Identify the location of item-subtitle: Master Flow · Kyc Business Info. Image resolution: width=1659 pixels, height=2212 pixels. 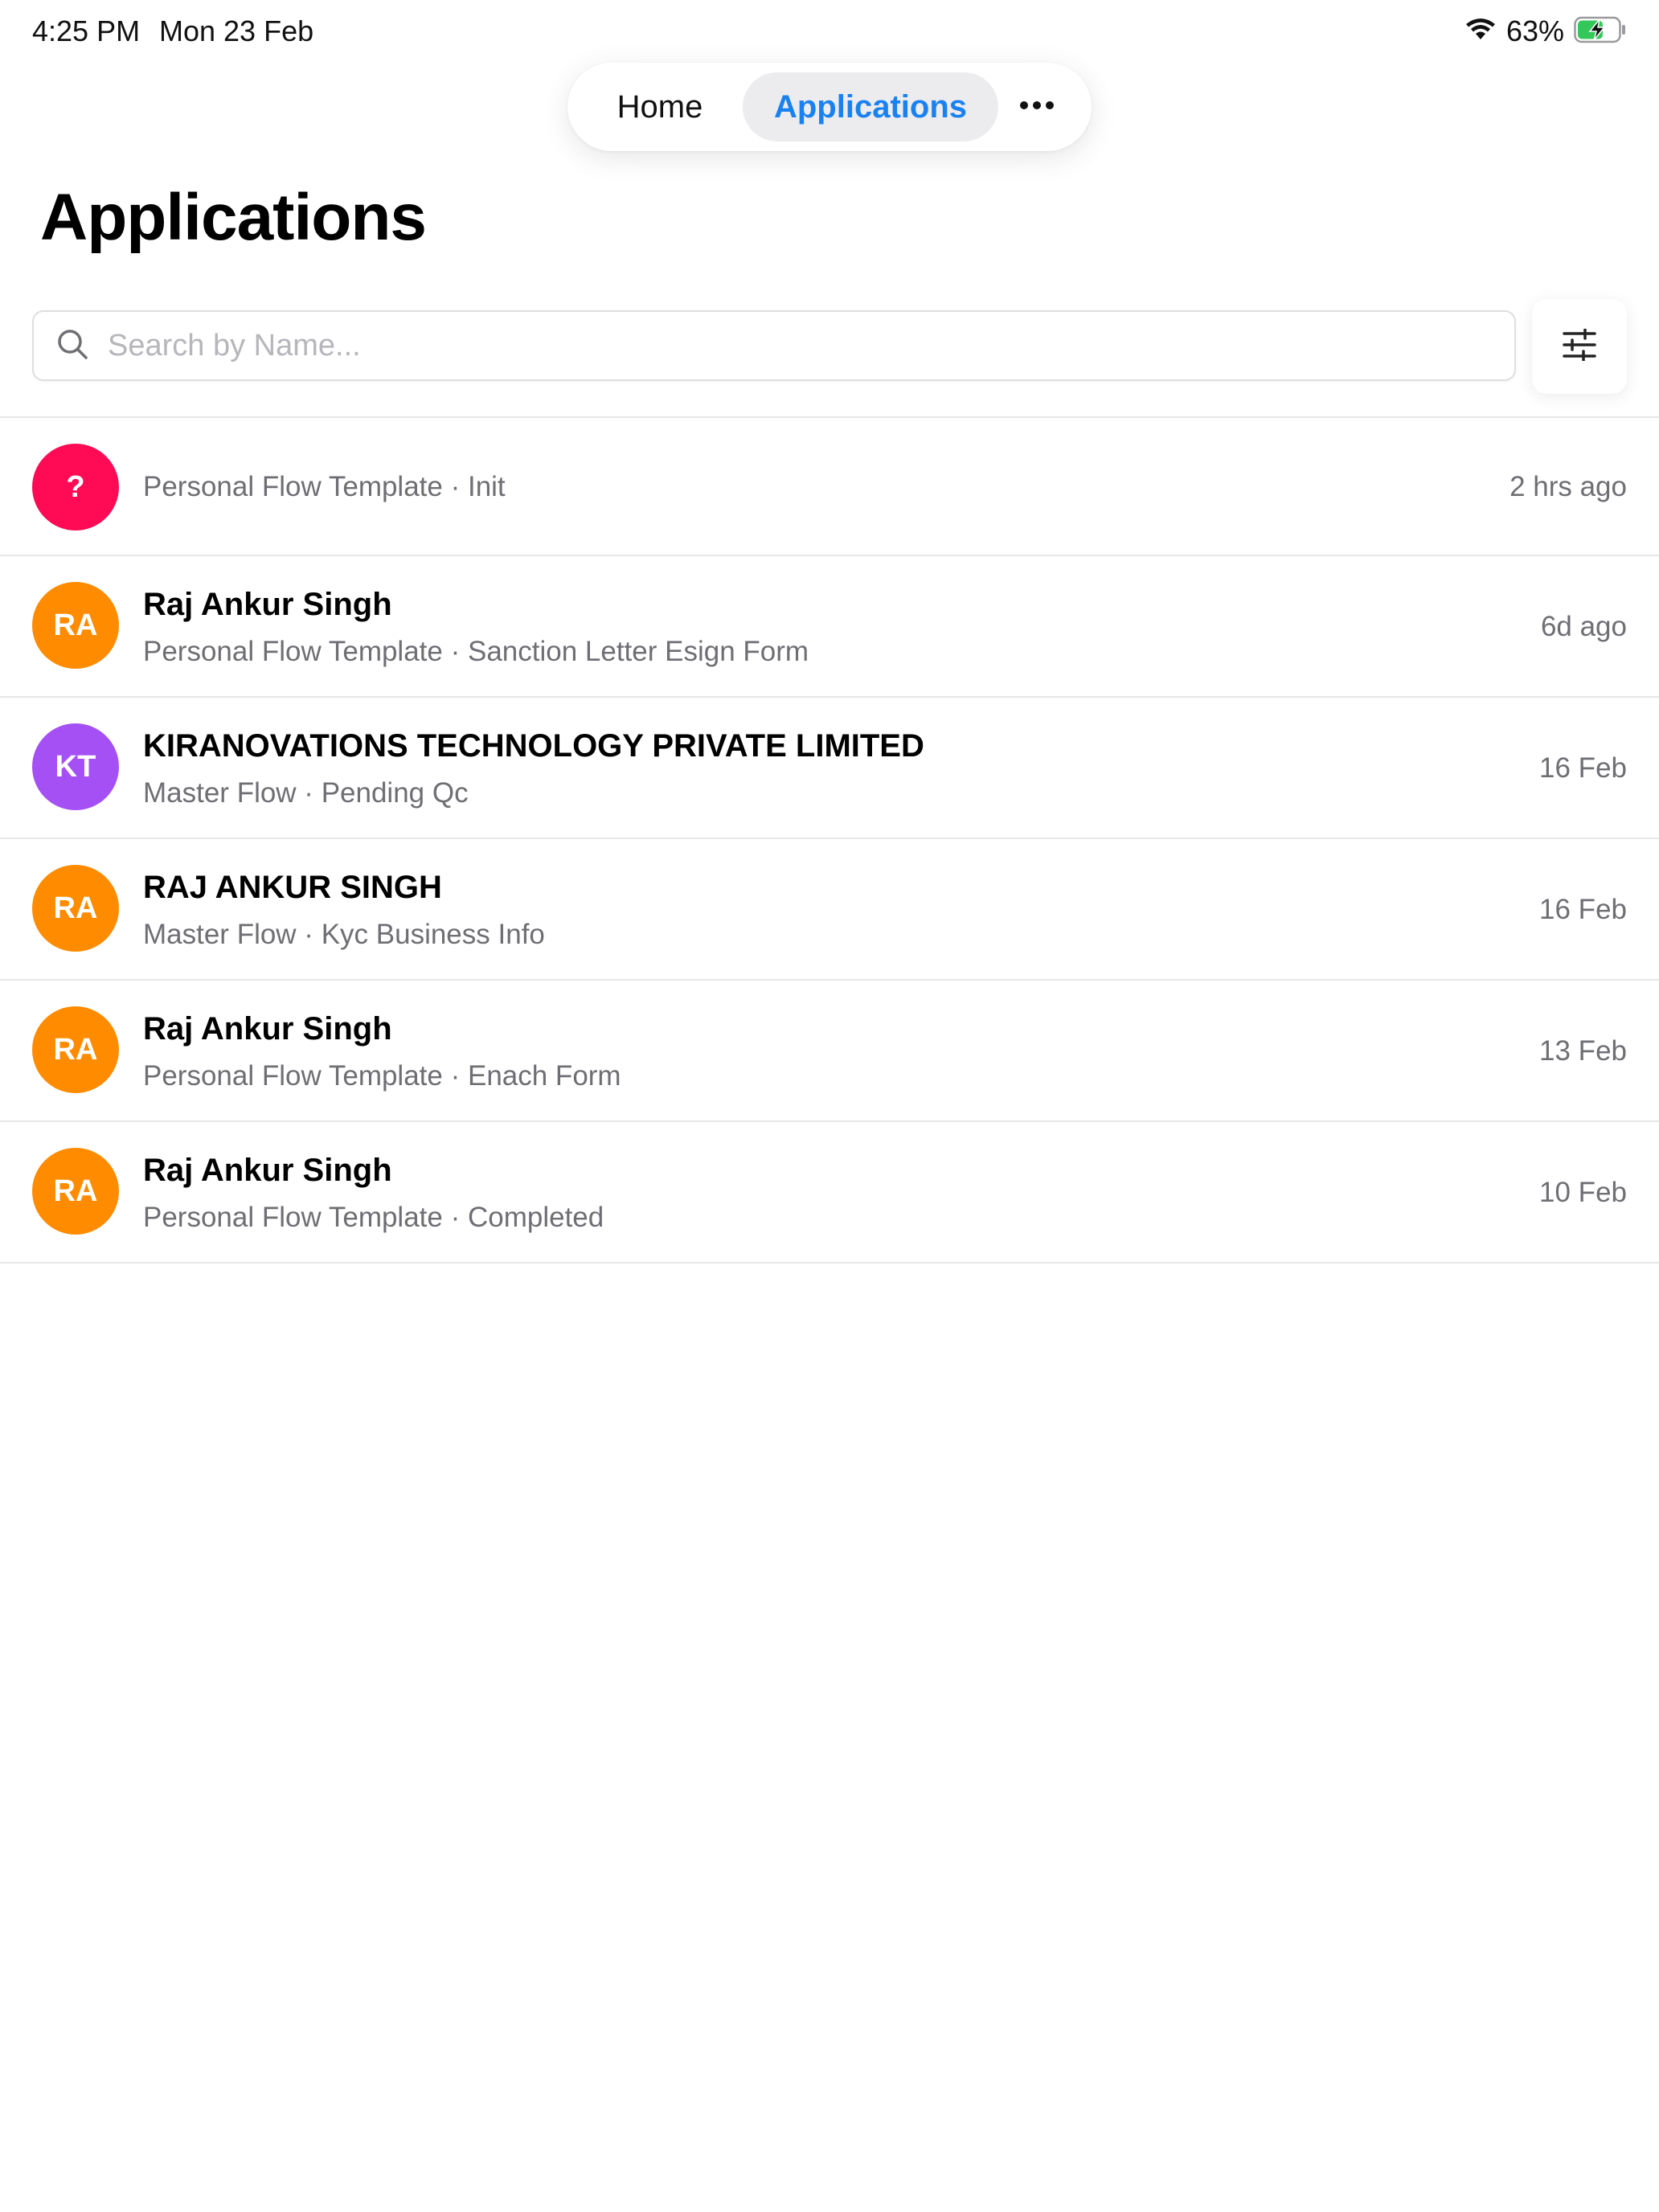
(344, 934).